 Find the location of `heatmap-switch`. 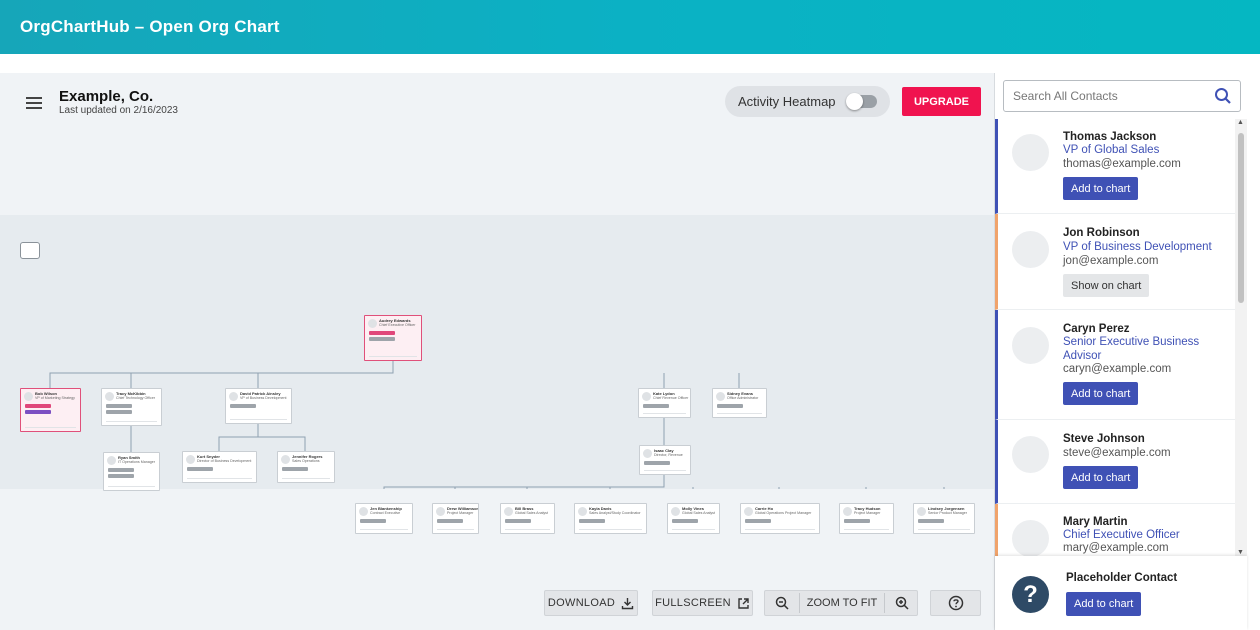

heatmap-switch is located at coordinates (861, 101).